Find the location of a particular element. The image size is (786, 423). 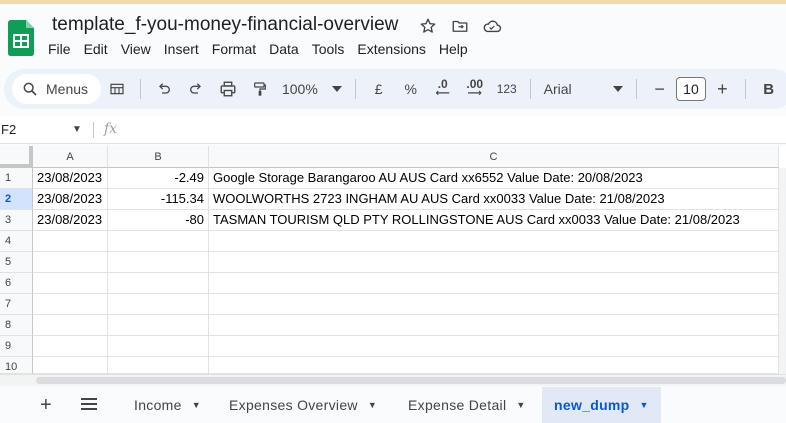

decrease-decimal-button: .0 ⟵ is located at coordinates (443, 89).